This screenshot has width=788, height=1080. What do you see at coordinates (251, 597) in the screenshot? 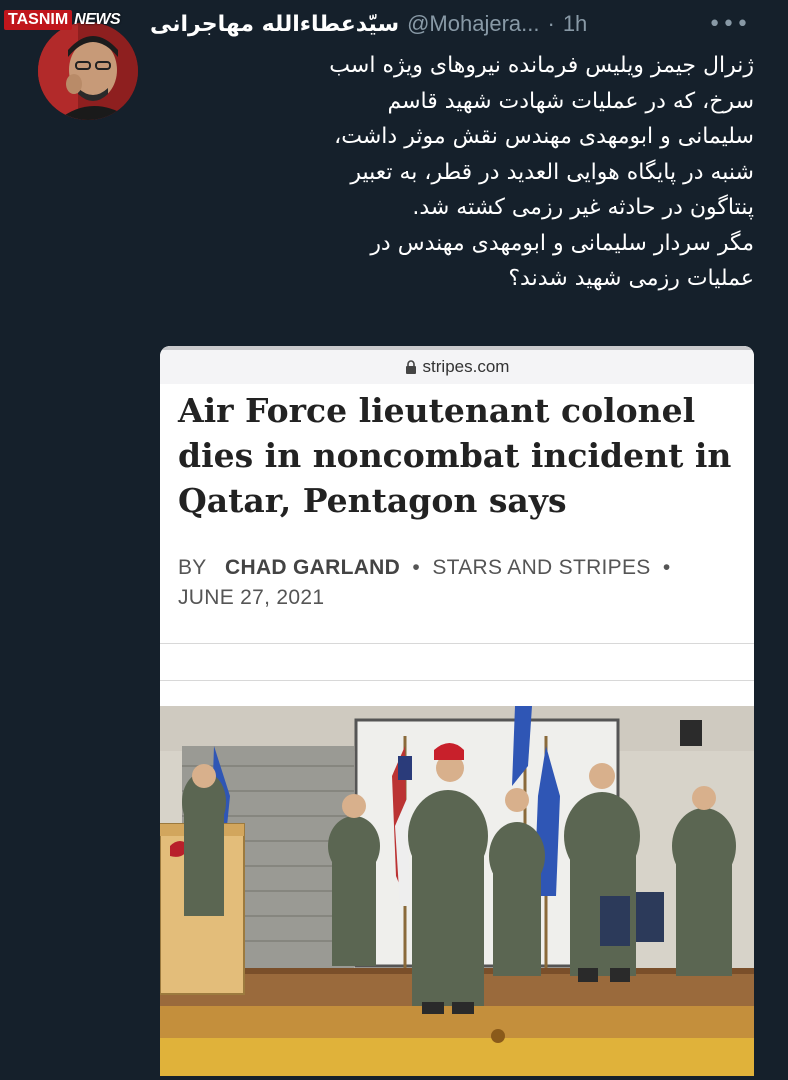
I see `article-date: JUNE 27, 2021` at bounding box center [251, 597].